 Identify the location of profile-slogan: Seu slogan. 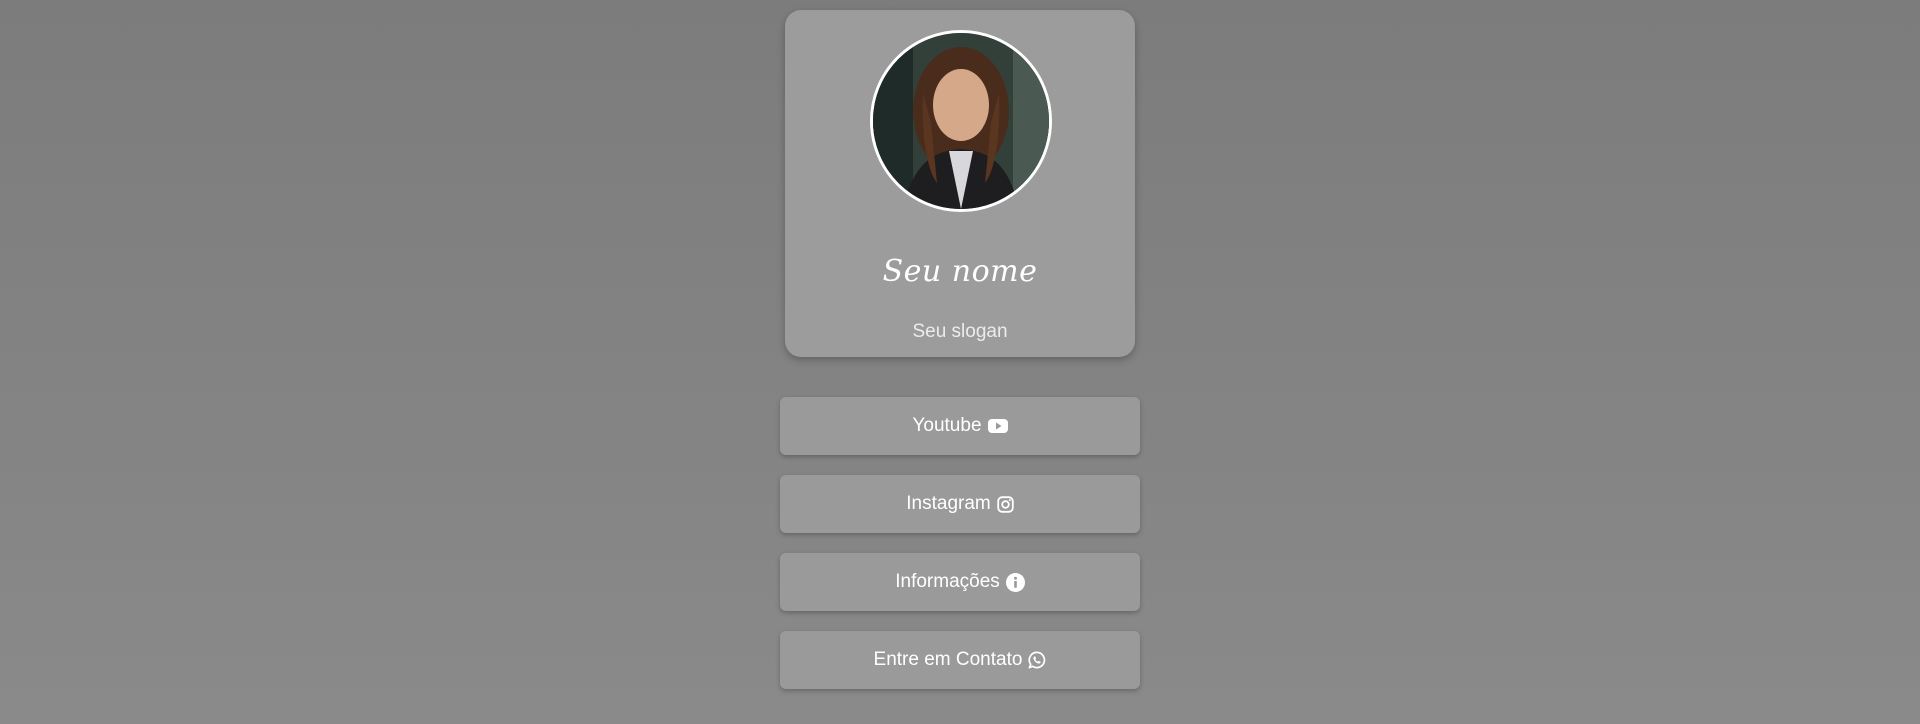
(960, 331).